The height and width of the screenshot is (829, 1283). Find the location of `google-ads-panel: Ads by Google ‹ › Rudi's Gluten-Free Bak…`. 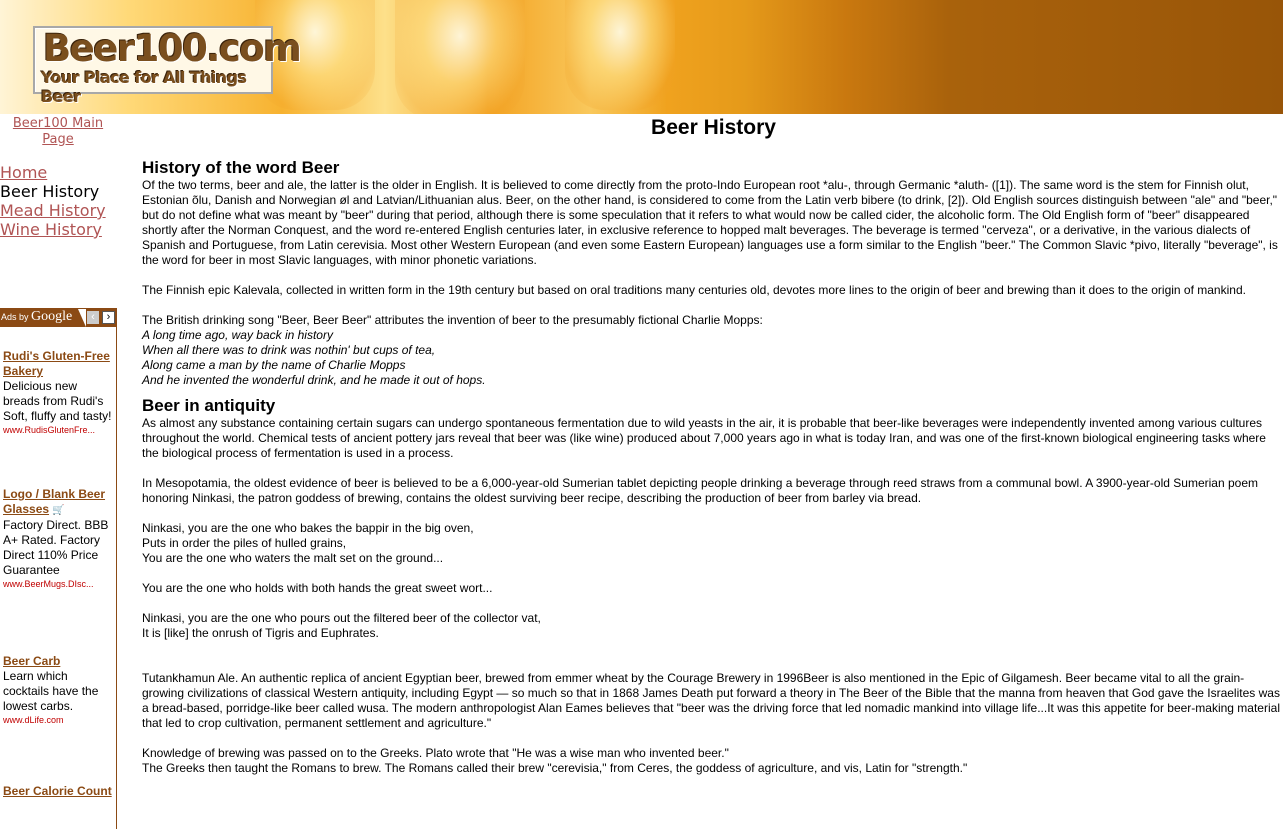

google-ads-panel: Ads by Google ‹ › Rudi's Gluten-Free Bak… is located at coordinates (58, 568).